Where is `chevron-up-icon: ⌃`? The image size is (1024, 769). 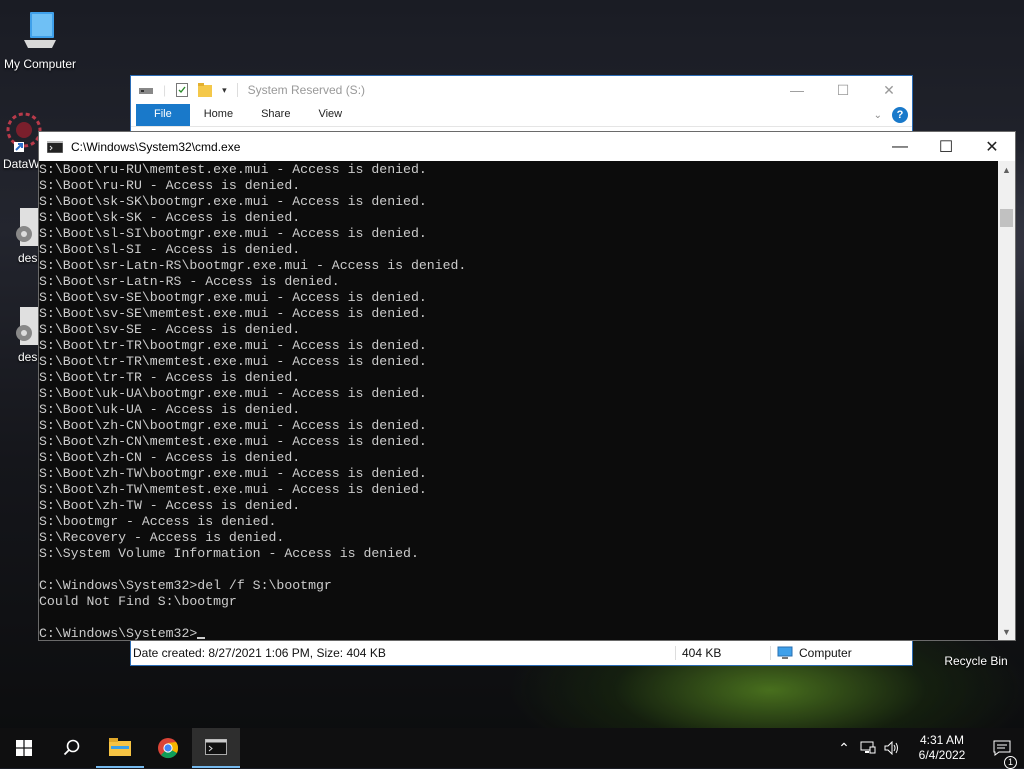
chevron-up-icon: ⌃ is located at coordinates (844, 748).